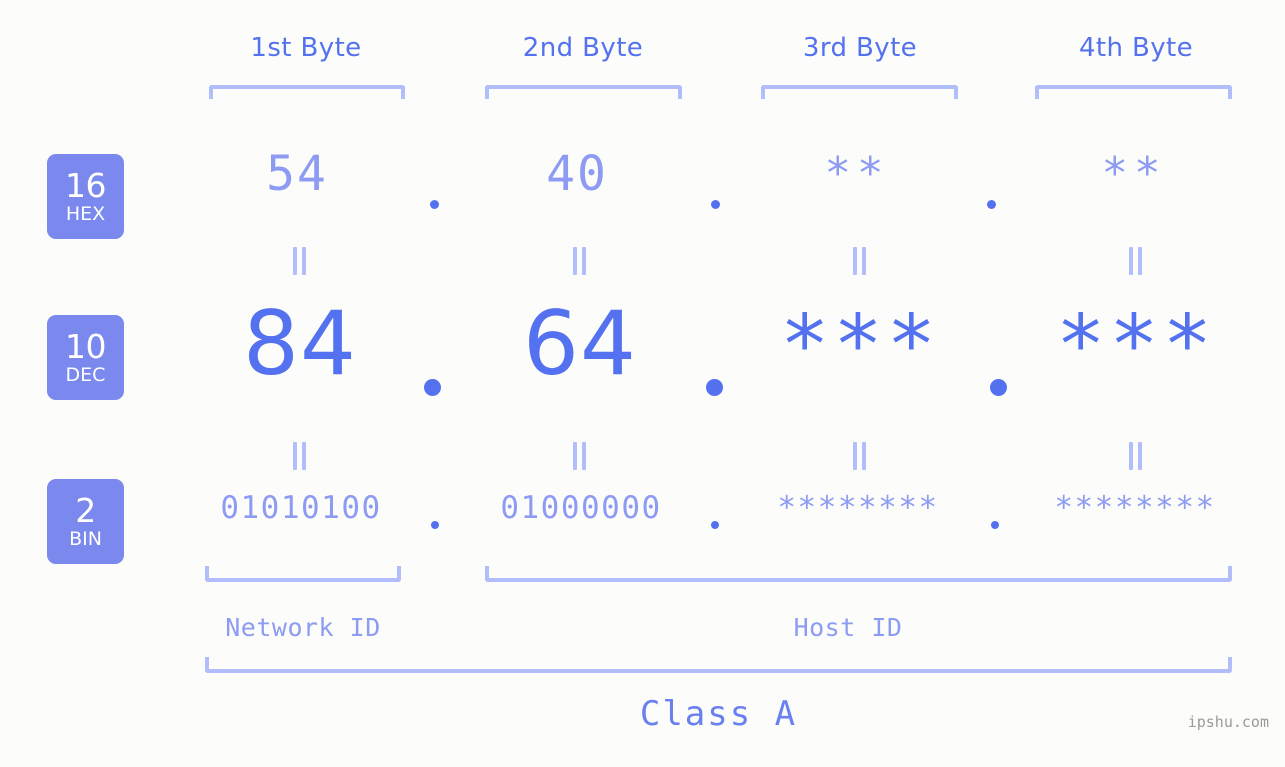 This screenshot has width=1285, height=767. Describe the element at coordinates (583, 48) in the screenshot. I see `byte-header-2: 2nd Byte` at that location.